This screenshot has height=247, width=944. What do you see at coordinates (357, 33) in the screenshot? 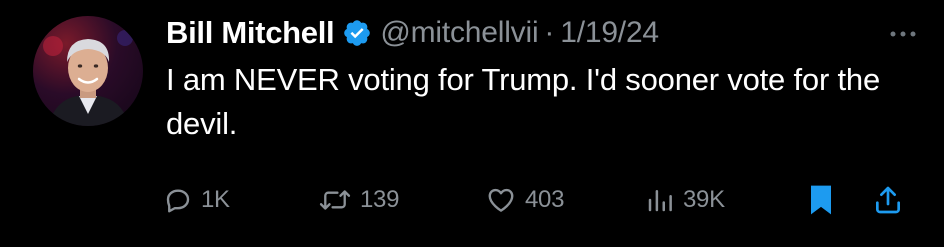
I see `verified-badge-icon` at bounding box center [357, 33].